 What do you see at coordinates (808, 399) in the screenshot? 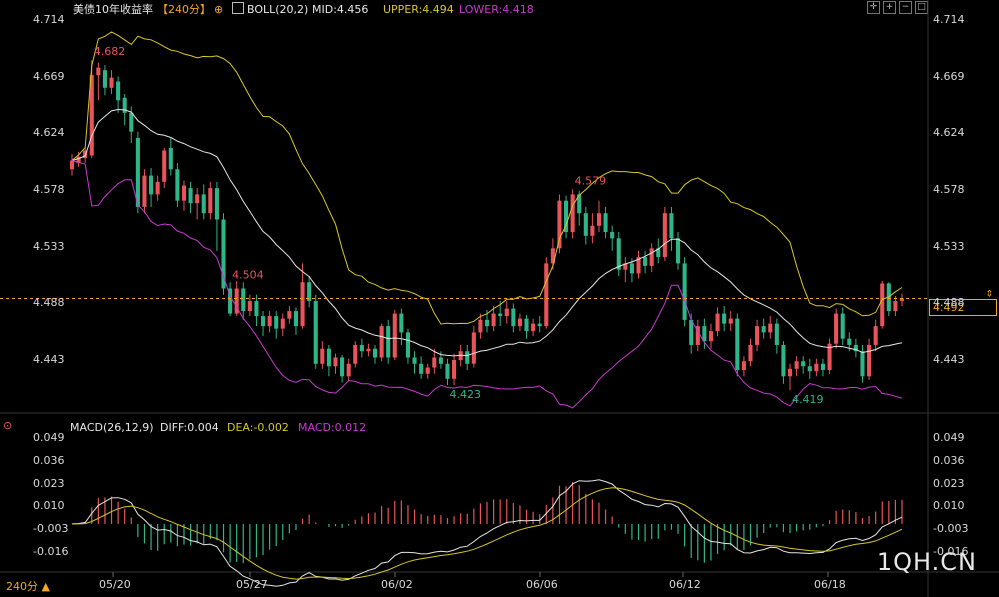
I see `annotation-low2: 4.419` at bounding box center [808, 399].